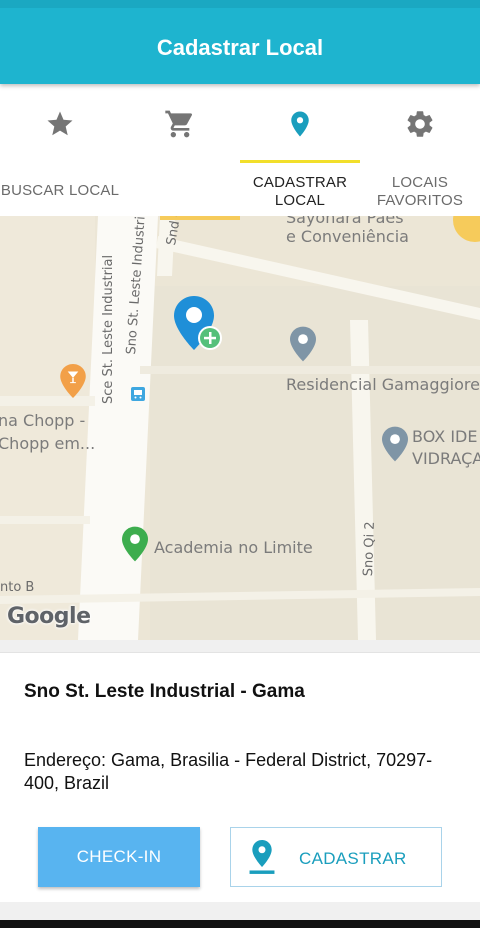 This screenshot has height=928, width=480. Describe the element at coordinates (49, 616) in the screenshot. I see `google-logo: Google` at that location.